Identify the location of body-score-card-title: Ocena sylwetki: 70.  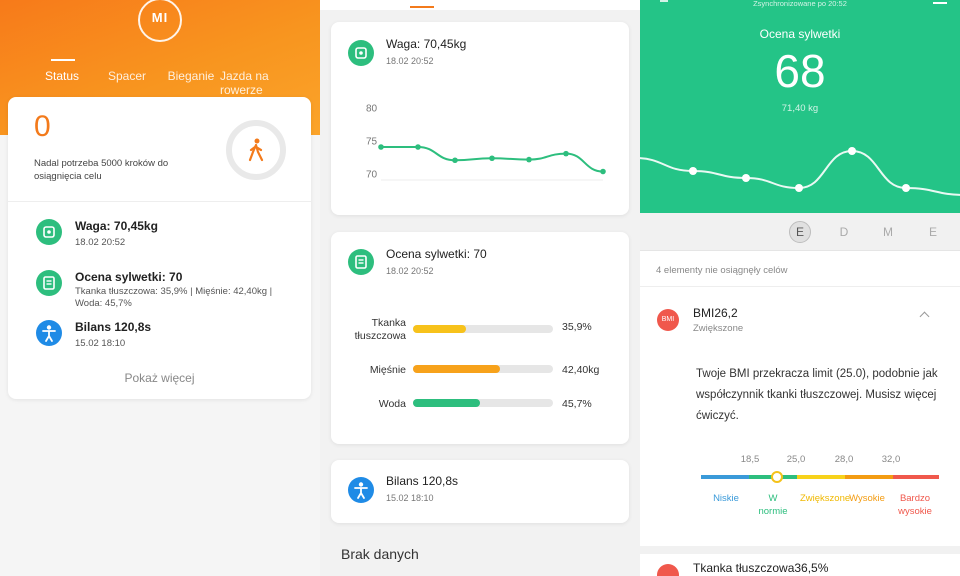
(436, 254).